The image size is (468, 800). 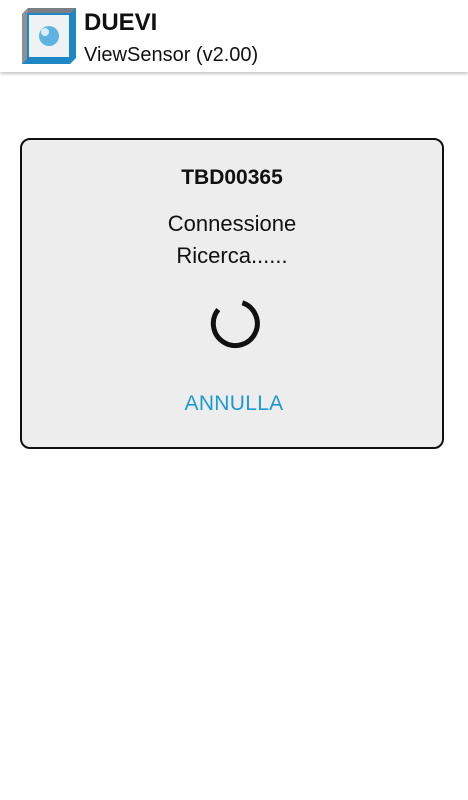 I want to click on app-bar: DUEVI ViewSensor (v2.00), so click(x=234, y=36).